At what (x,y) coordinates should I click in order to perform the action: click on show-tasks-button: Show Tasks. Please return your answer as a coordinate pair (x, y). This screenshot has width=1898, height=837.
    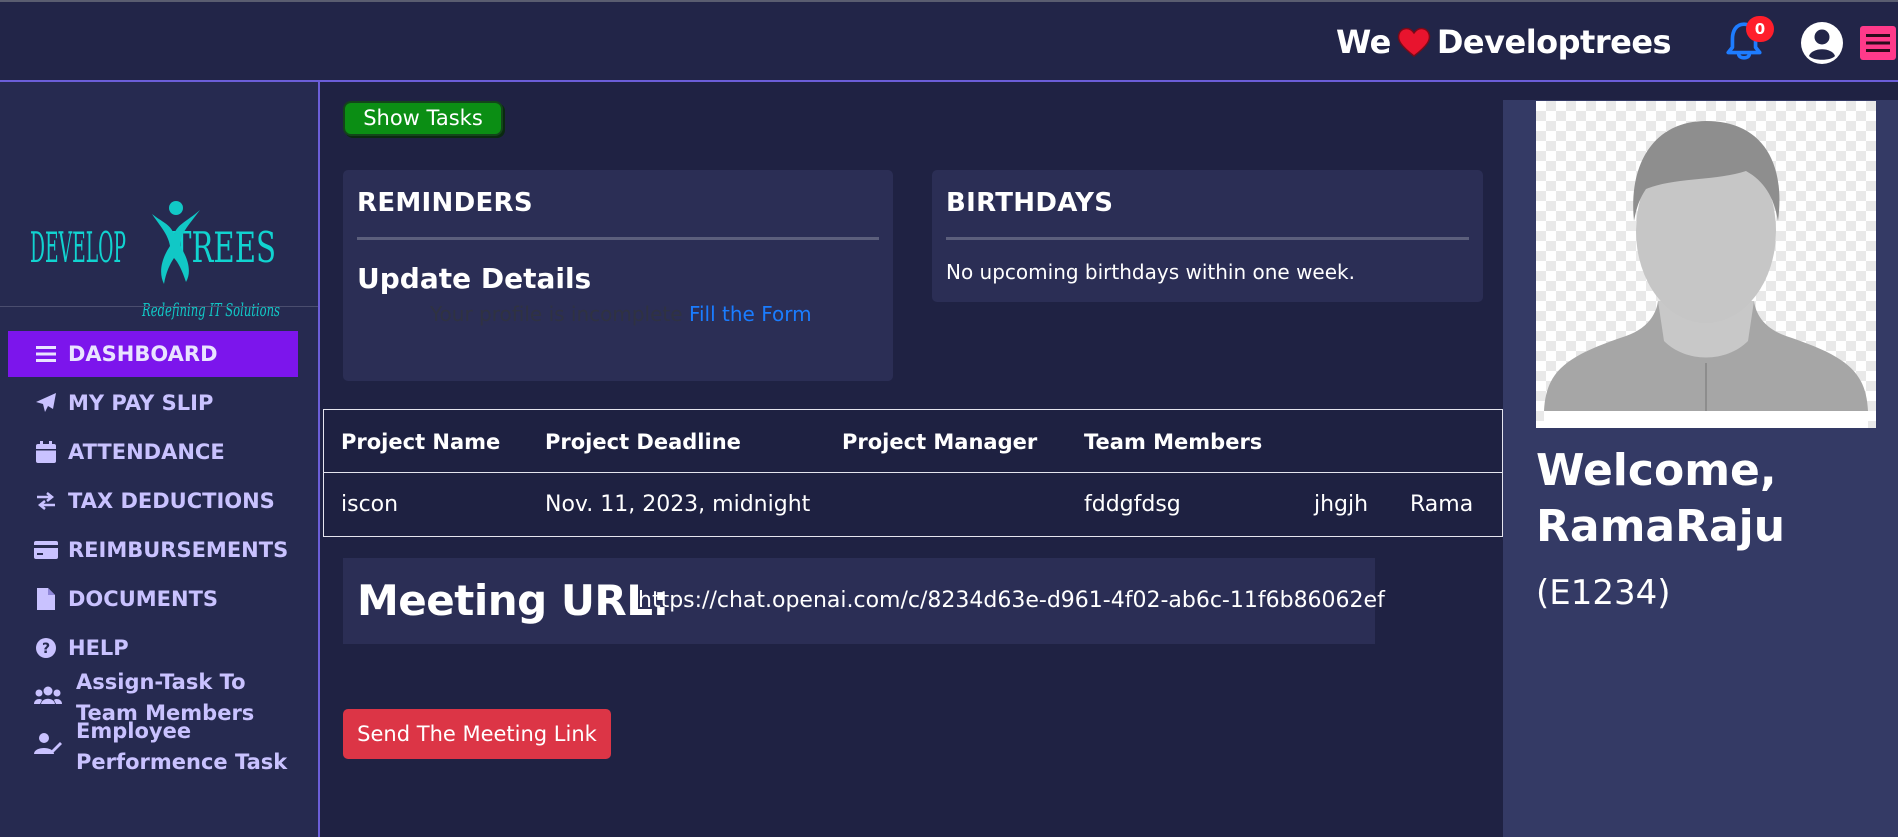
    Looking at the image, I should click on (423, 118).